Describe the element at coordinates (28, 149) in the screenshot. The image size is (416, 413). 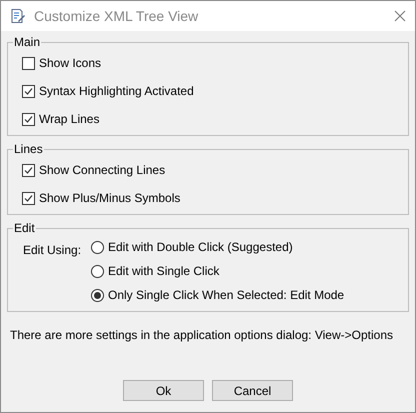
I see `group-title: Lines` at that location.